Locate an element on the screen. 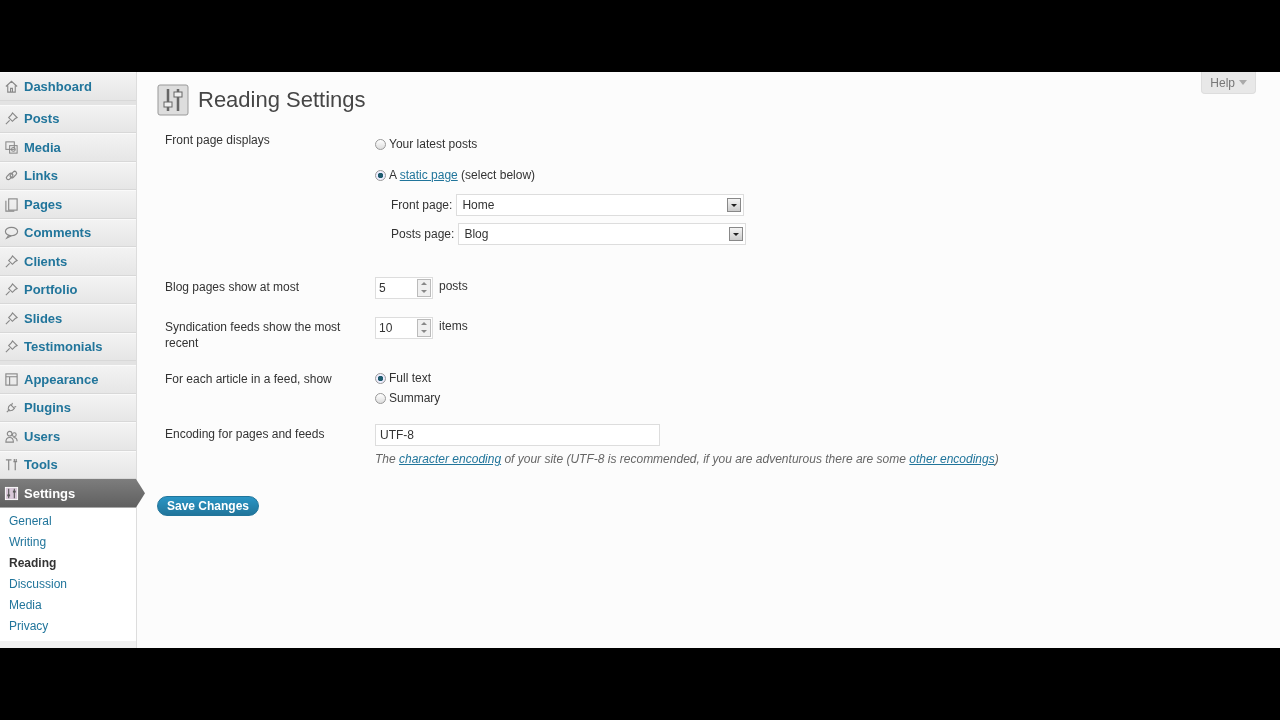 Image resolution: width=1280 pixels, height=720 pixels. radio-label: Summary is located at coordinates (415, 398).